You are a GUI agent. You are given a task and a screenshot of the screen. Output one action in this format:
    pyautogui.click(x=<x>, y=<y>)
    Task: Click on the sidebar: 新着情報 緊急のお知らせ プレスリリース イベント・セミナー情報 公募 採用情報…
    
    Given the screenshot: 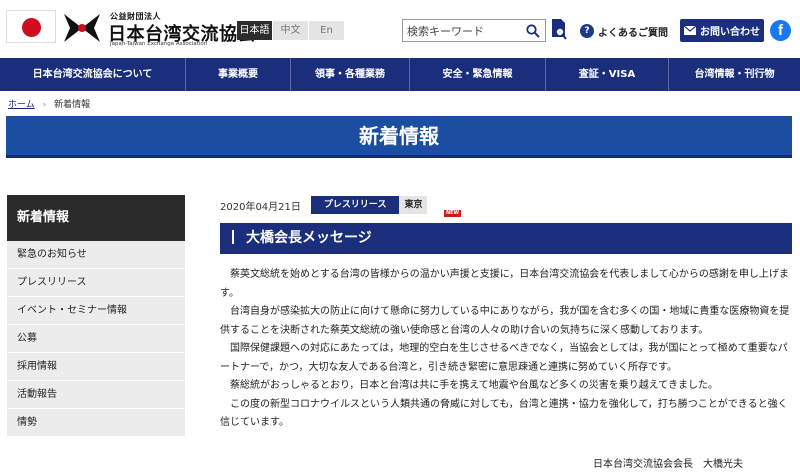 What is the action you would take?
    pyautogui.click(x=96, y=316)
    